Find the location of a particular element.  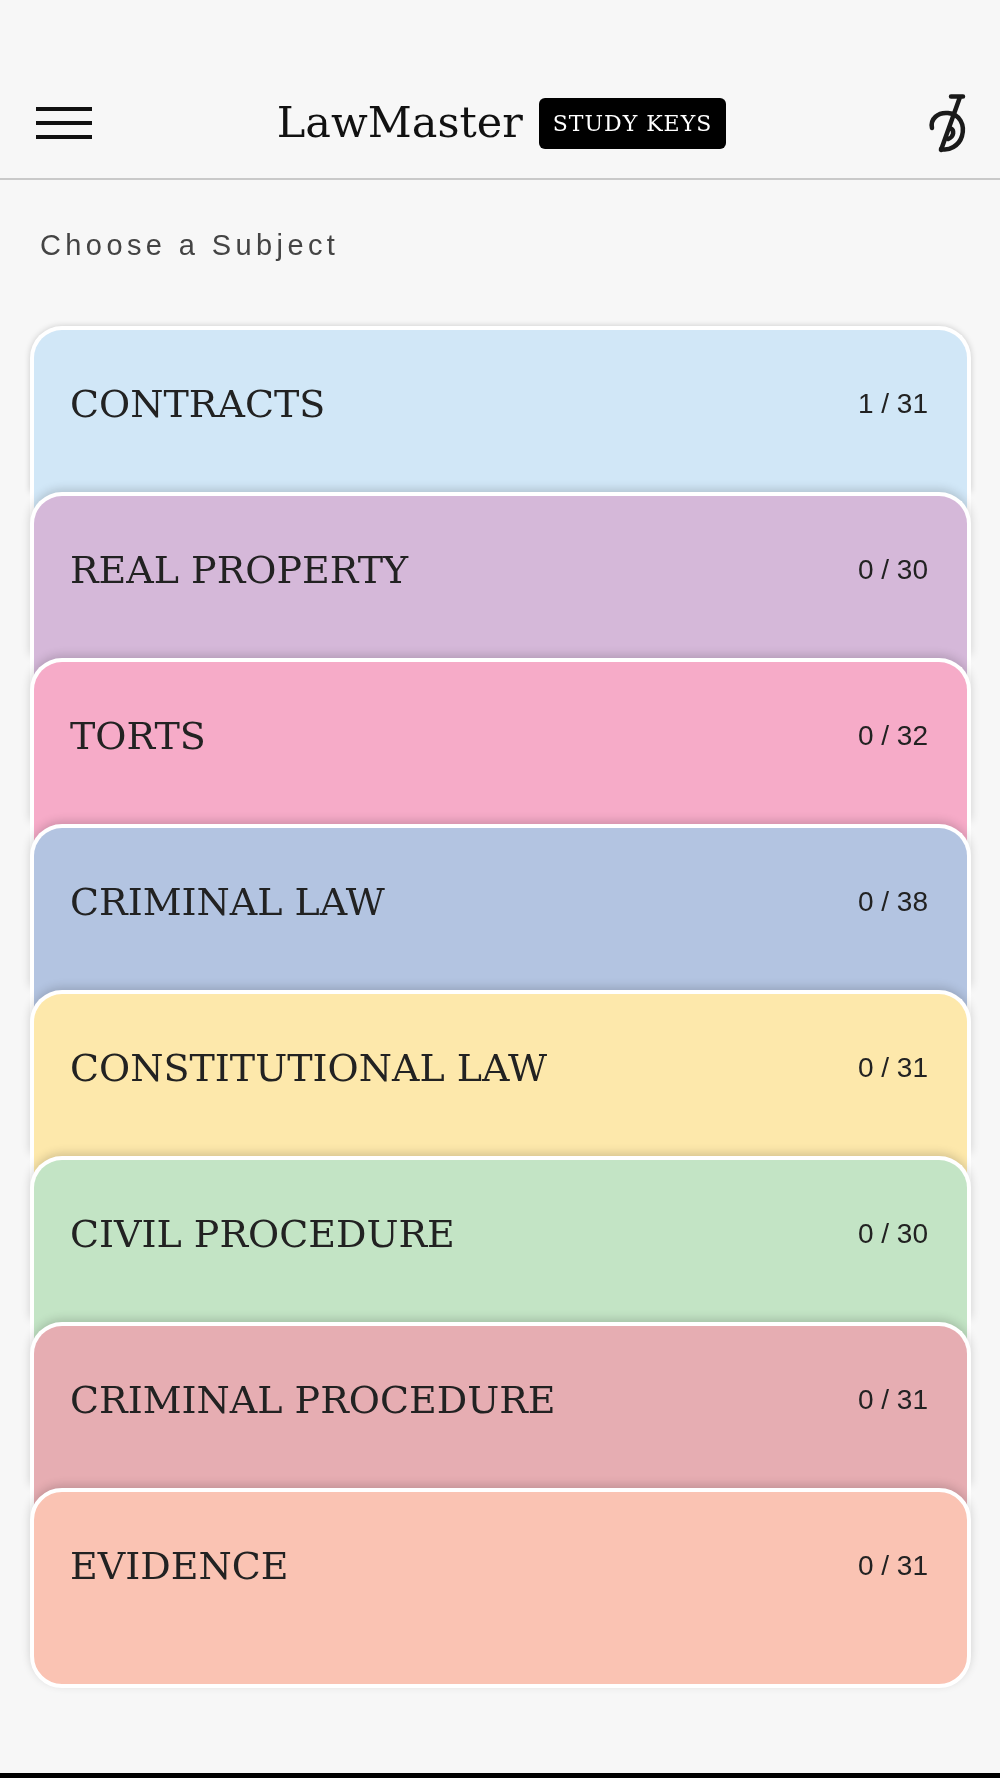

subject-title: CONTRACTS is located at coordinates (198, 404).